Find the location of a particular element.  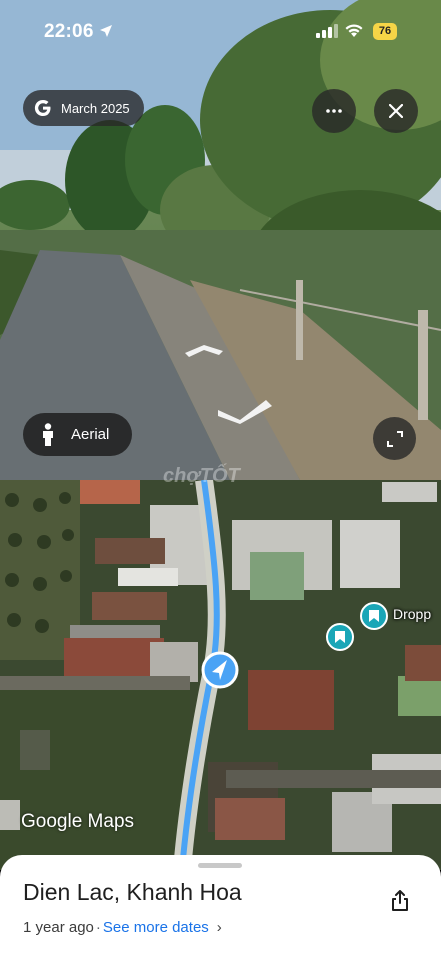

pegman-icon is located at coordinates (48, 434).